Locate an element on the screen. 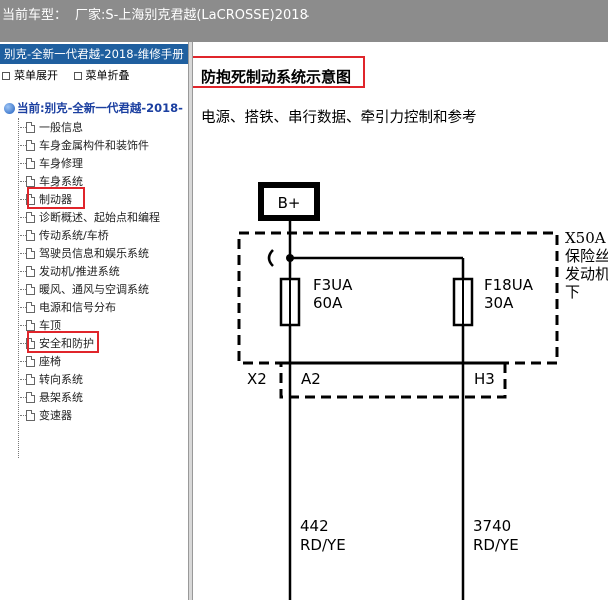 The width and height of the screenshot is (608, 600). fuse-box-id: X50A is located at coordinates (585, 238).